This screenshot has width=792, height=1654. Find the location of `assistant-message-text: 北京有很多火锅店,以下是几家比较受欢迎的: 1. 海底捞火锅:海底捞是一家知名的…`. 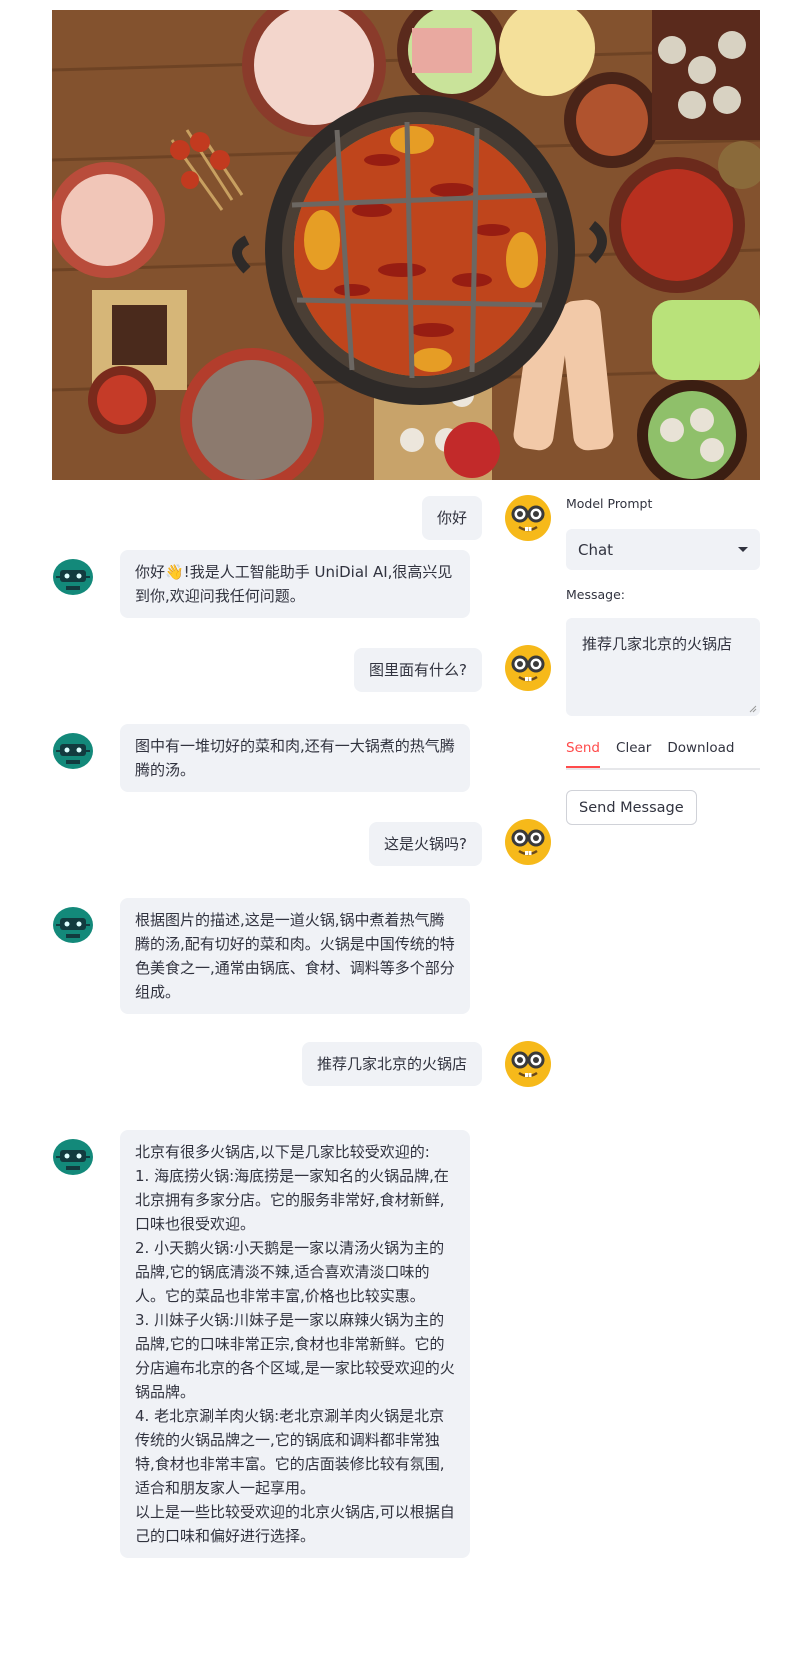

assistant-message-text: 北京有很多火锅店,以下是几家比较受欢迎的: 1. 海底捞火锅:海底捞是一家知名的… is located at coordinates (295, 1344).